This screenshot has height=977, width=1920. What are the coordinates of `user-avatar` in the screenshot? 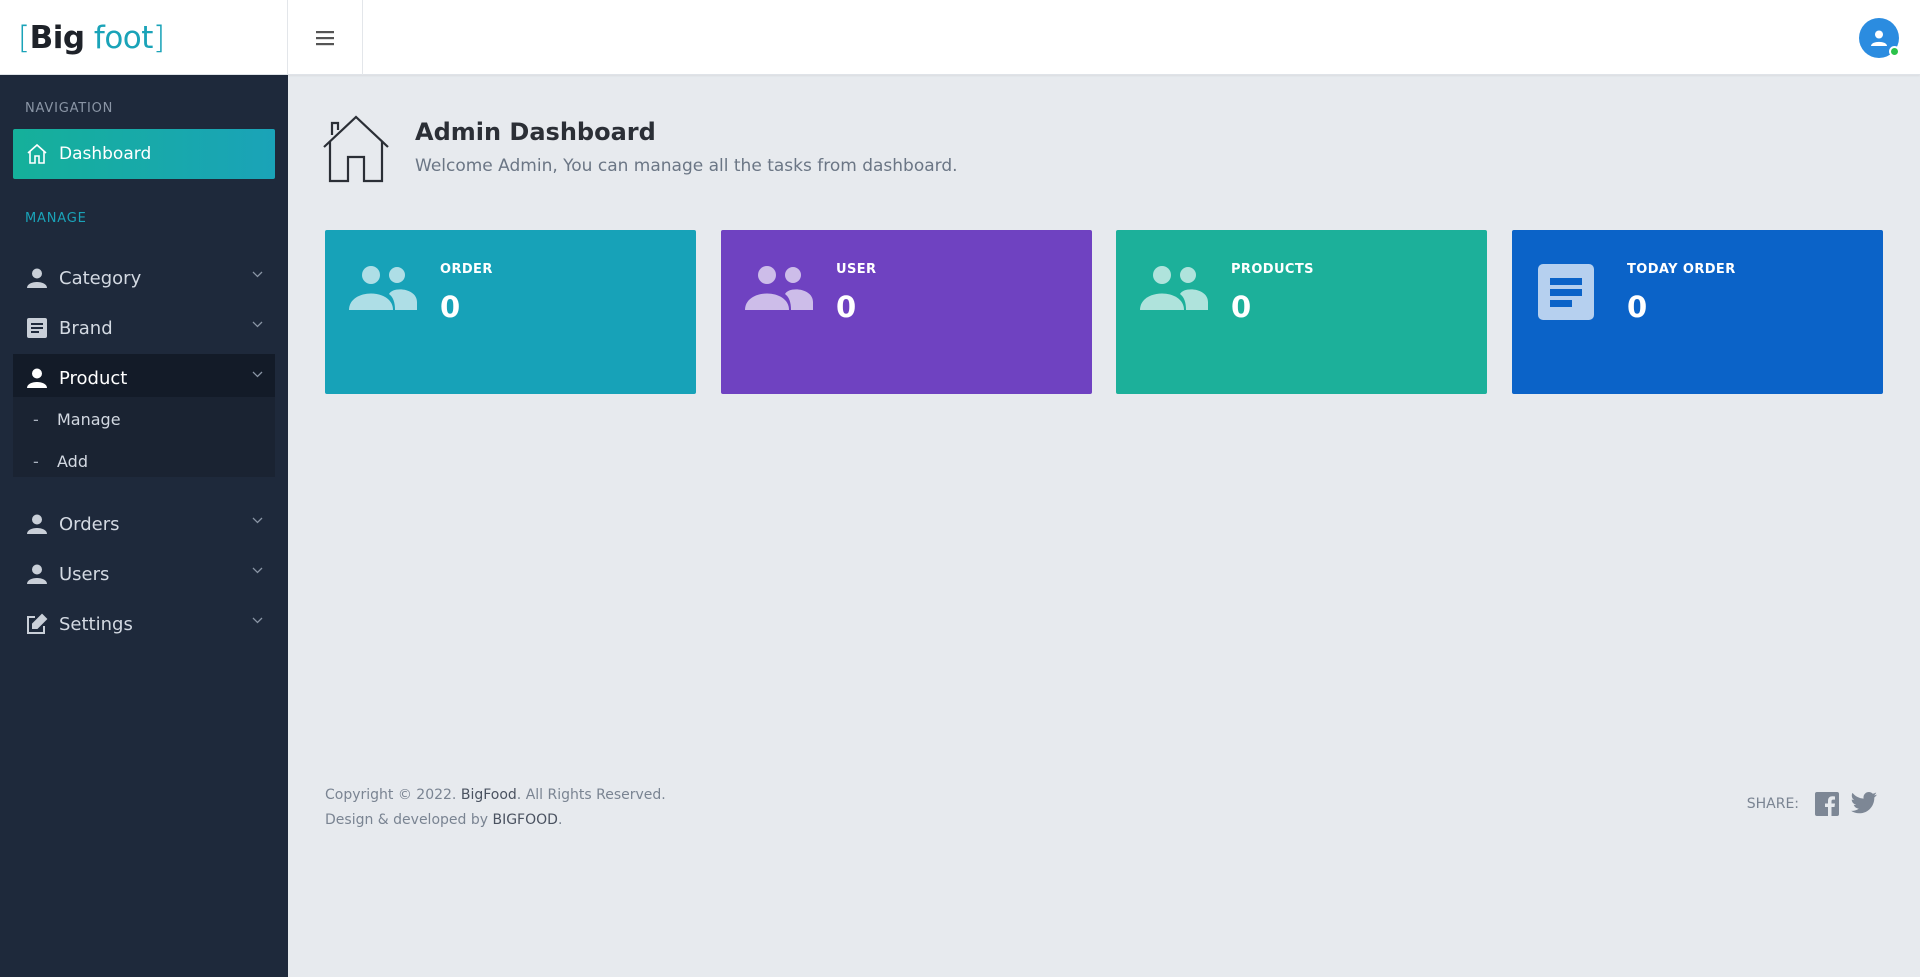 It's located at (1879, 38).